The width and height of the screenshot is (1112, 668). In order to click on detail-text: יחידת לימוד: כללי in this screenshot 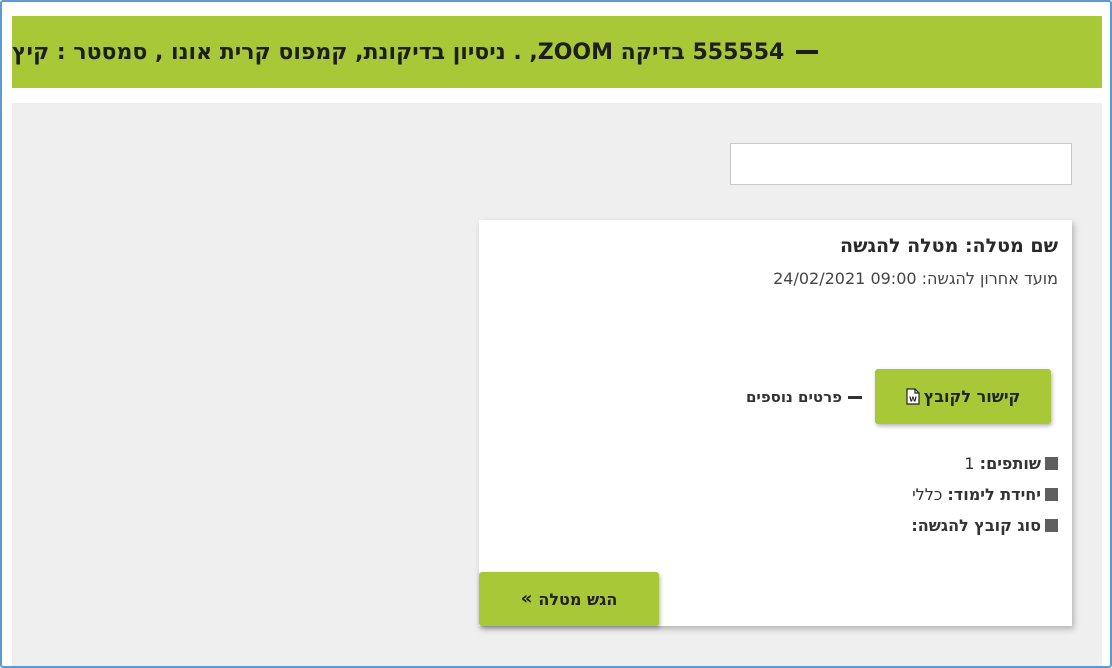, I will do `click(976, 494)`.